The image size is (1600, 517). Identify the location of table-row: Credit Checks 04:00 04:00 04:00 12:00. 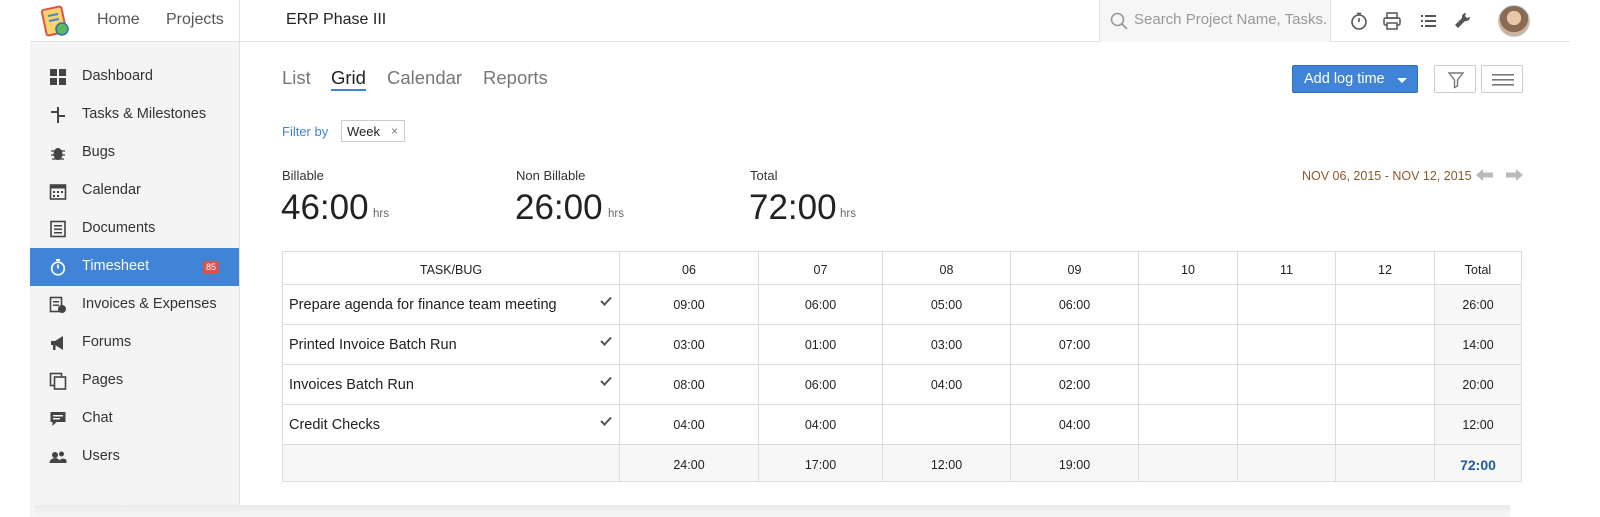
(902, 424).